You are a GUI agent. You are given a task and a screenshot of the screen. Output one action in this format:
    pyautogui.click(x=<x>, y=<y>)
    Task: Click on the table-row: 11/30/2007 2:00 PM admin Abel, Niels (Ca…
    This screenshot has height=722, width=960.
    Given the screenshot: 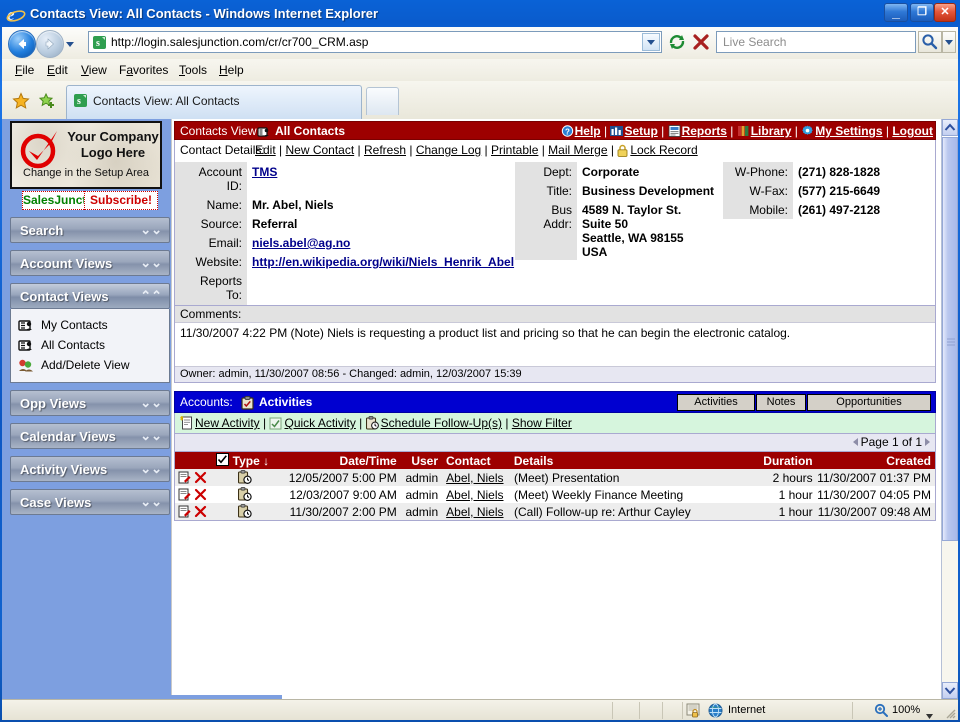 What is the action you would take?
    pyautogui.click(x=555, y=511)
    